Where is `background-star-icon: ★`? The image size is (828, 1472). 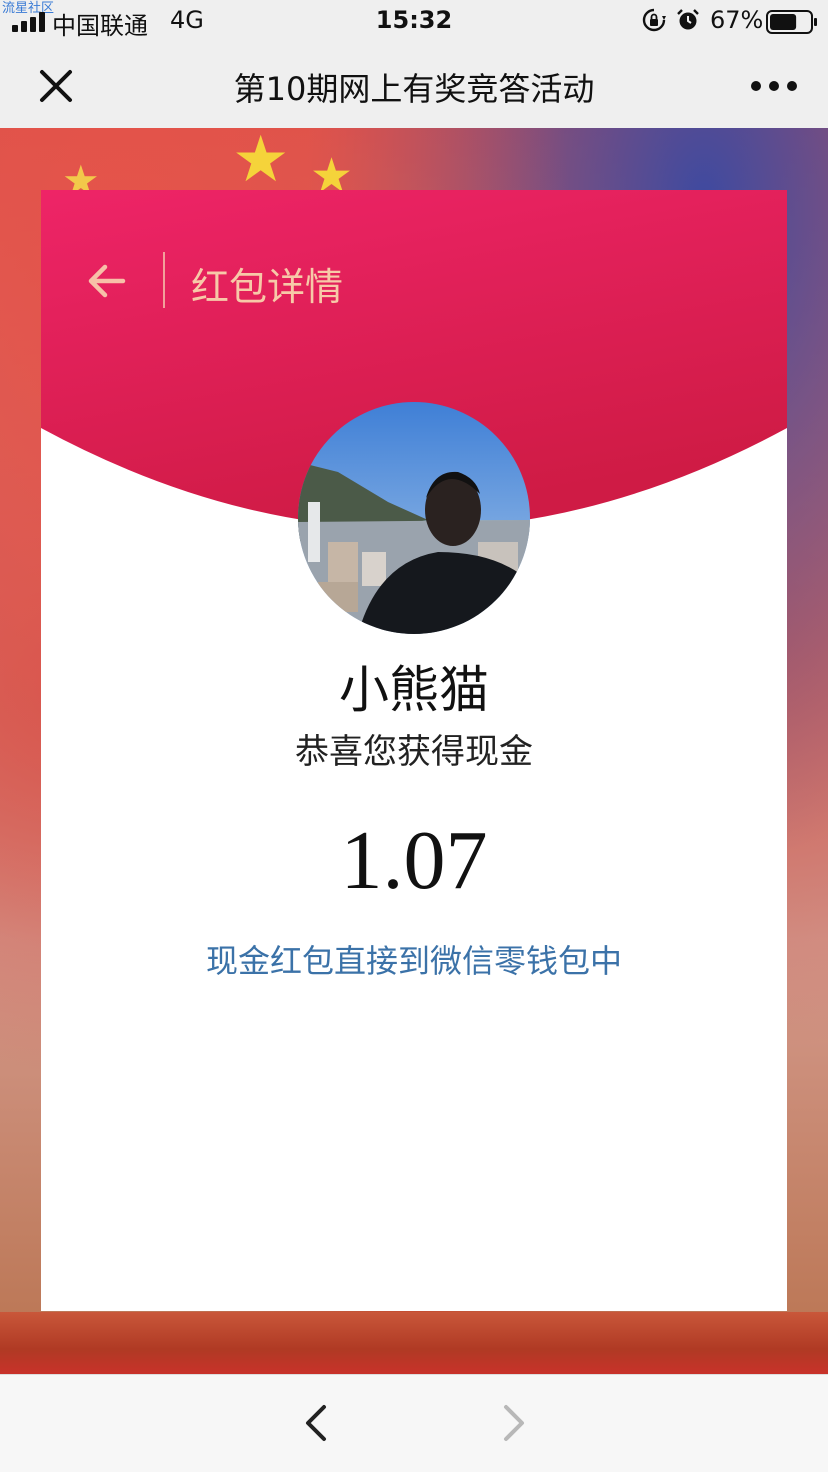
background-star-icon: ★ is located at coordinates (261, 160).